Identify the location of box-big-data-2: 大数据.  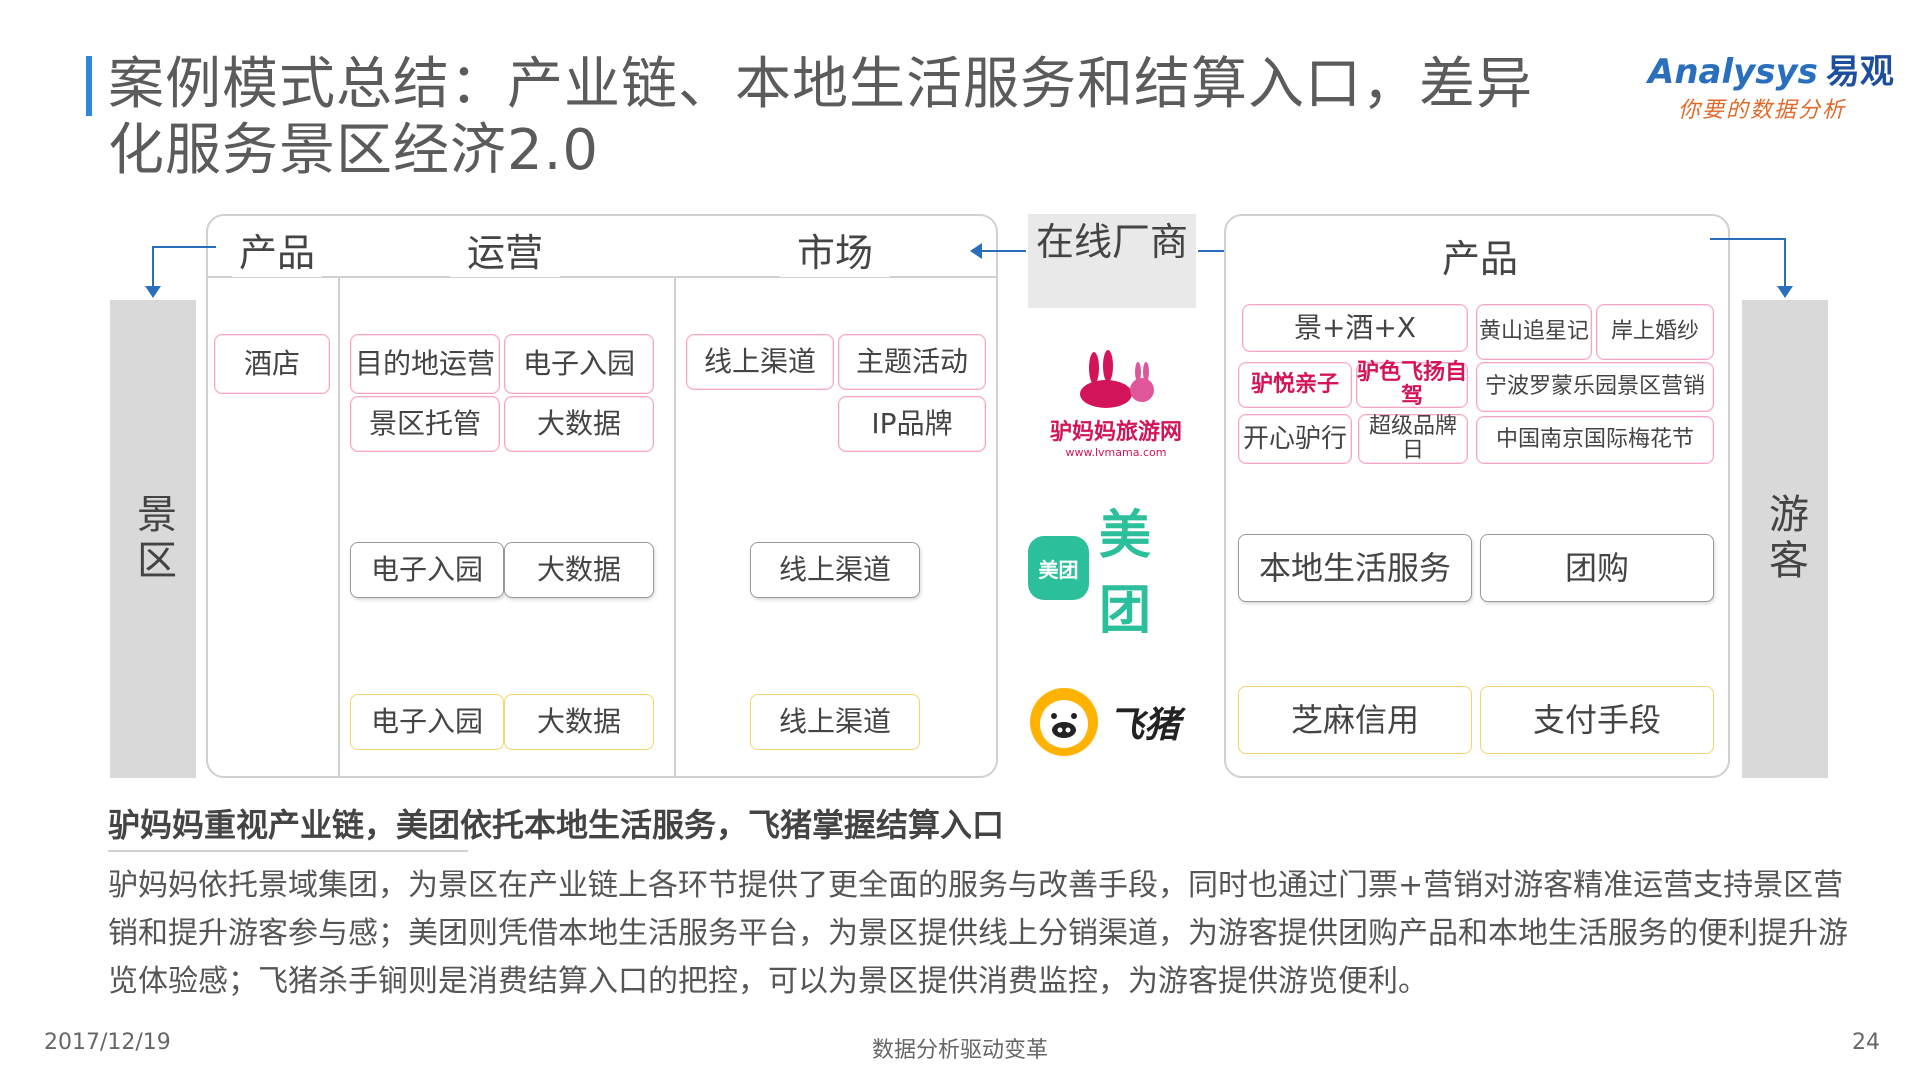
(579, 570).